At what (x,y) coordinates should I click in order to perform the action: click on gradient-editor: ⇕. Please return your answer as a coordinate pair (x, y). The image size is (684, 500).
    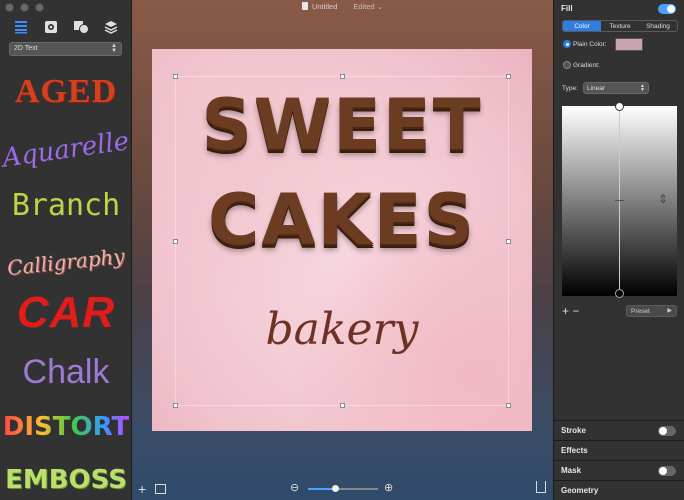
    Looking at the image, I should click on (619, 200).